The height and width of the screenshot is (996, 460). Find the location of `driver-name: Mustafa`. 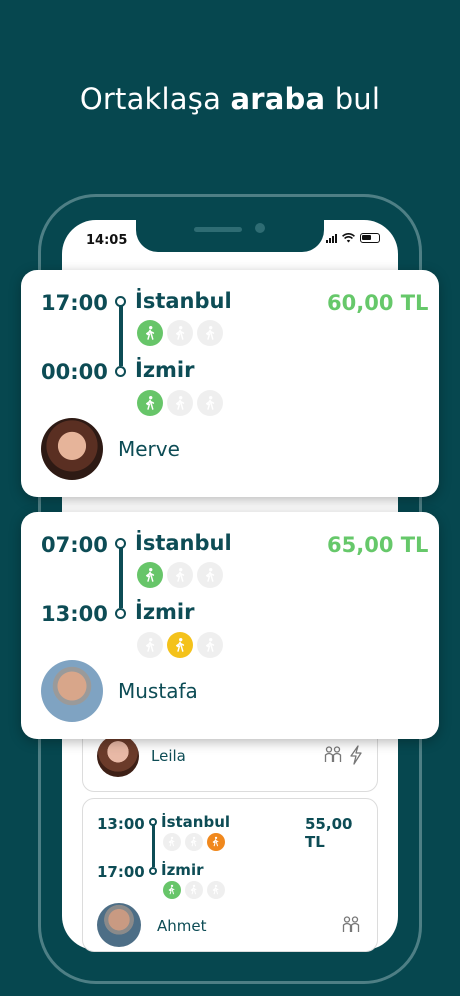

driver-name: Mustafa is located at coordinates (158, 691).